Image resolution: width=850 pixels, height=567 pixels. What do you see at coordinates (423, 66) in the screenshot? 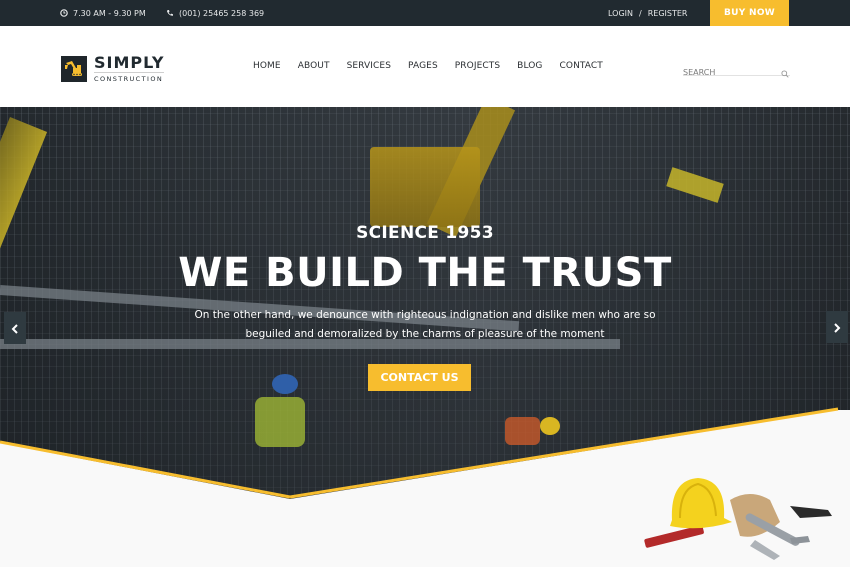
I see `nav-pages: PAGES` at bounding box center [423, 66].